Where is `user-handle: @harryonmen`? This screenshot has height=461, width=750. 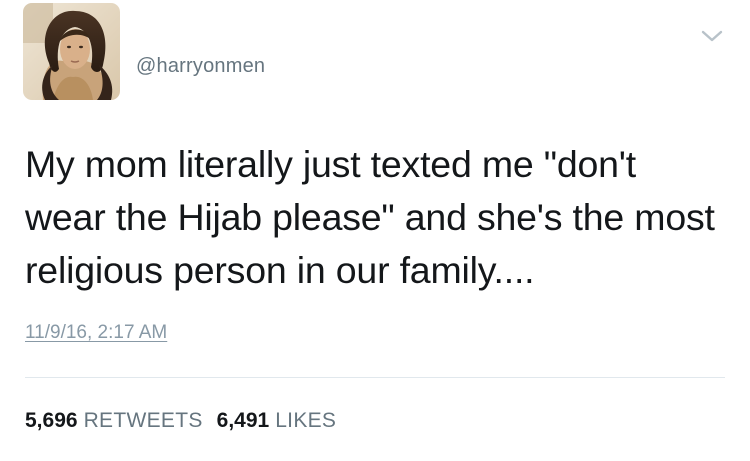 user-handle: @harryonmen is located at coordinates (200, 66).